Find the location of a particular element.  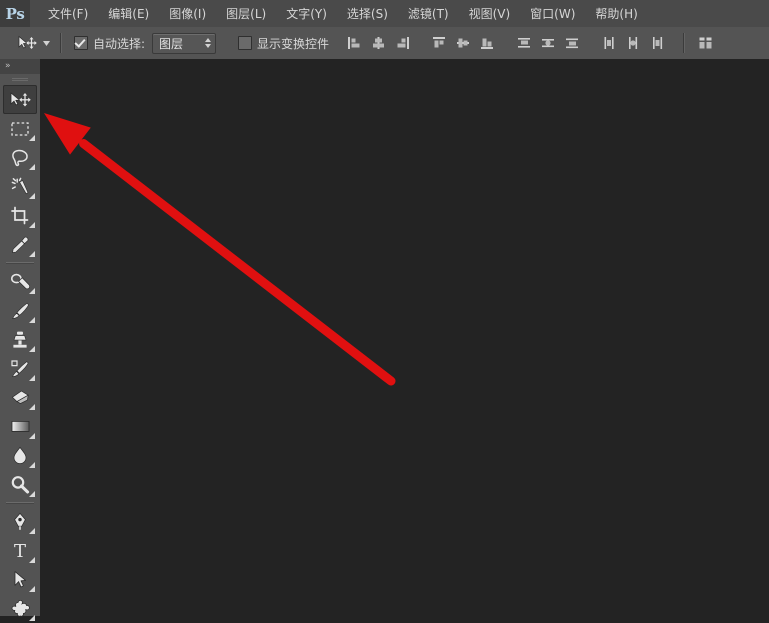

double-chevron-right-icon: » is located at coordinates (7, 66).